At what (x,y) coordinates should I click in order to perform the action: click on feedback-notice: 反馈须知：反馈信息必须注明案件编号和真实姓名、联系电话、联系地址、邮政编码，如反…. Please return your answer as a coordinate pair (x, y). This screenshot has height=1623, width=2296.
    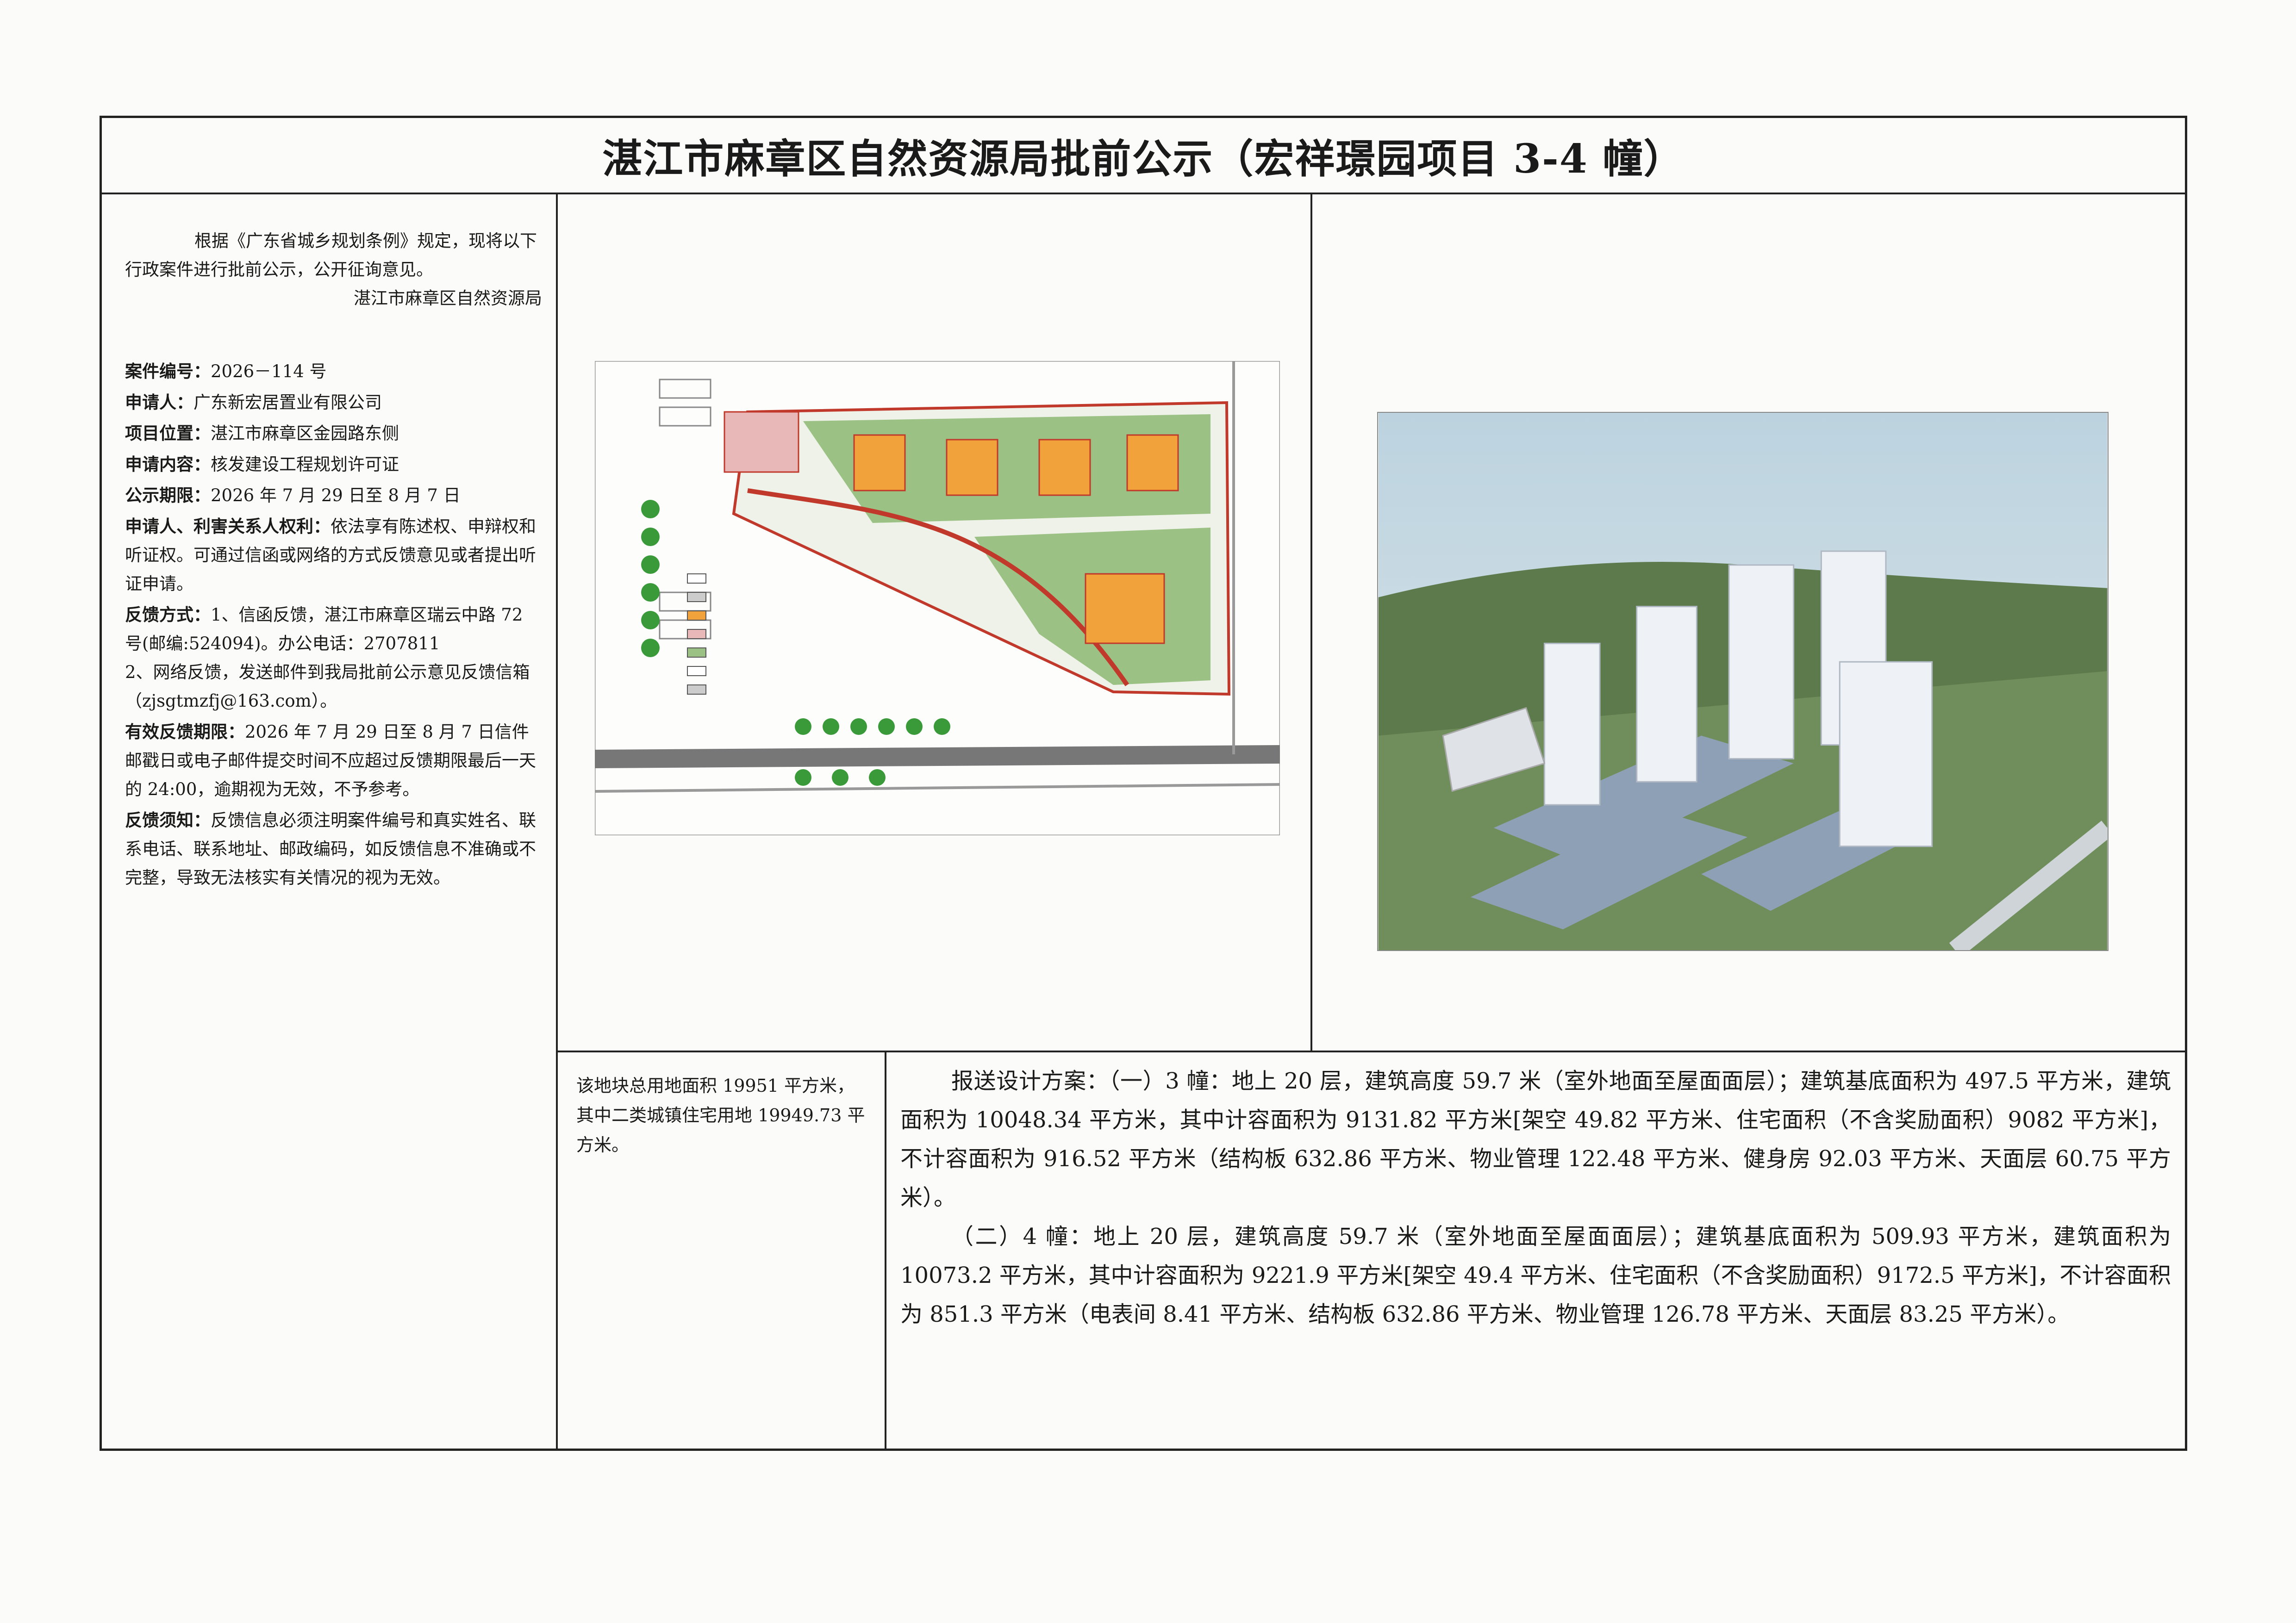
    Looking at the image, I should click on (330, 849).